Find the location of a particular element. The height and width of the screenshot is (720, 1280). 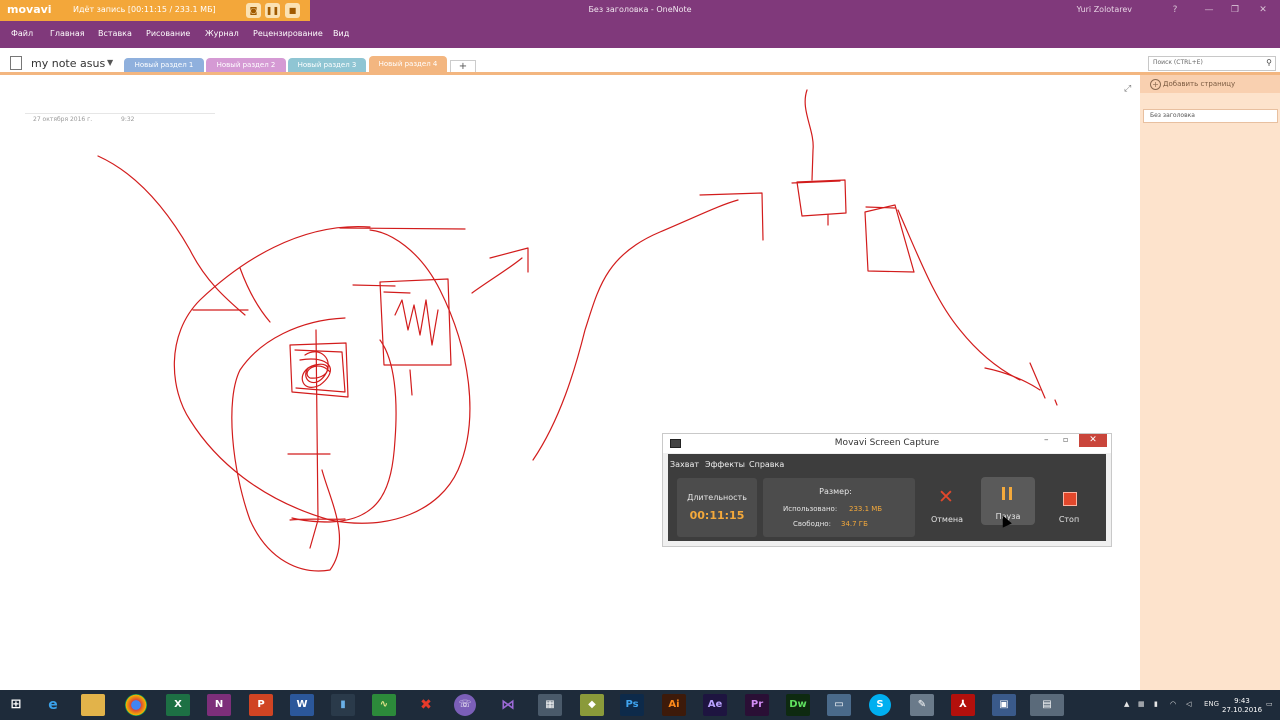

chart-app-icon: ▮ is located at coordinates (343, 705).